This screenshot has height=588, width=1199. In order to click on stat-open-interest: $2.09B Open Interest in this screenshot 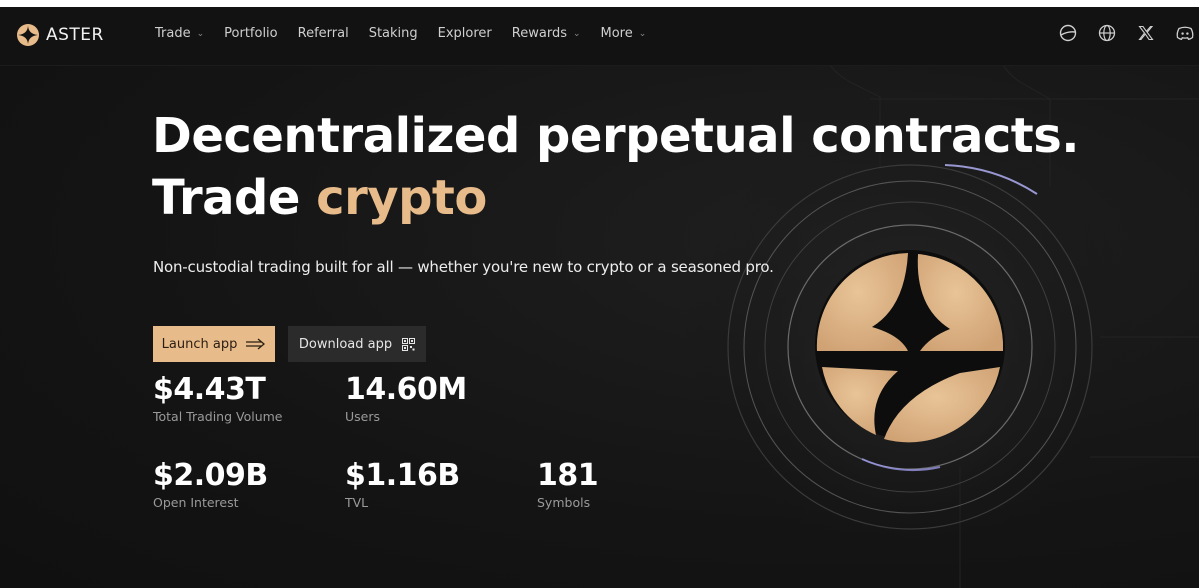, I will do `click(210, 484)`.